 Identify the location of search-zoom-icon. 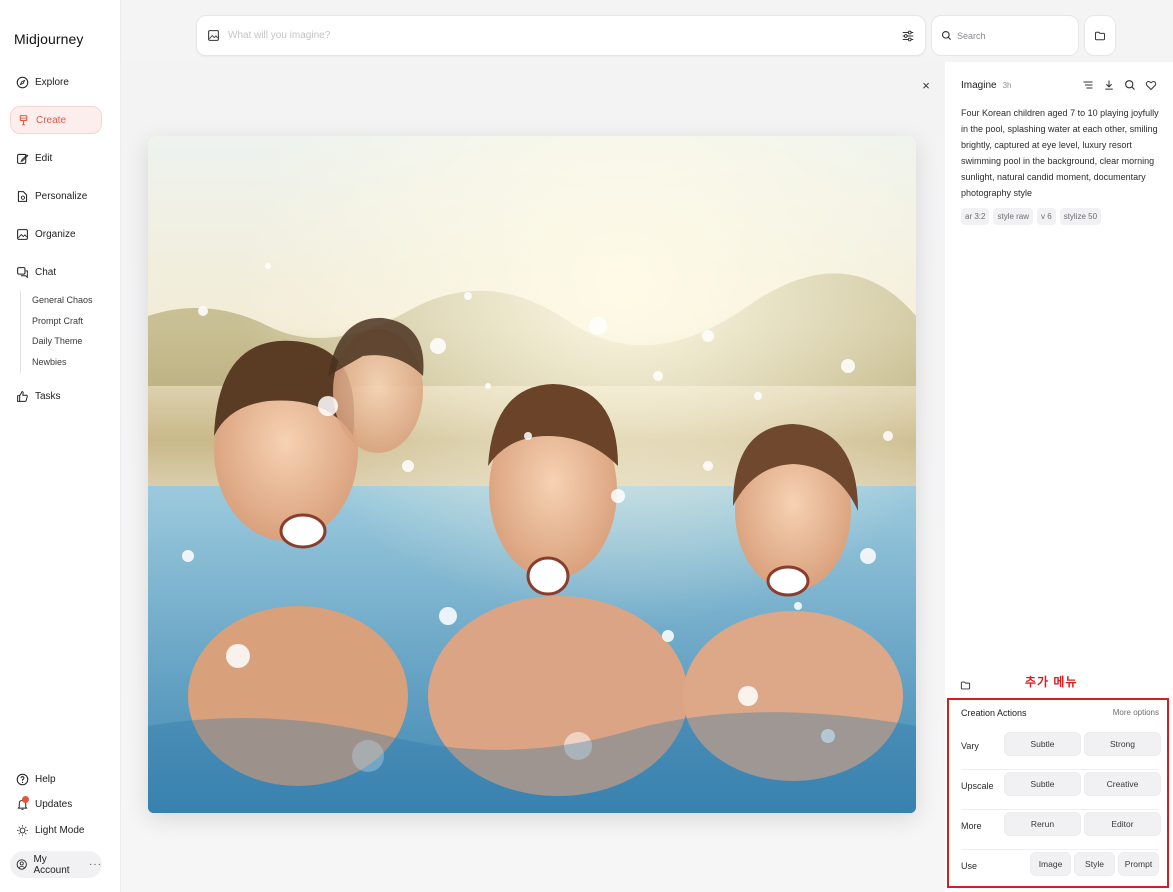
(1130, 85).